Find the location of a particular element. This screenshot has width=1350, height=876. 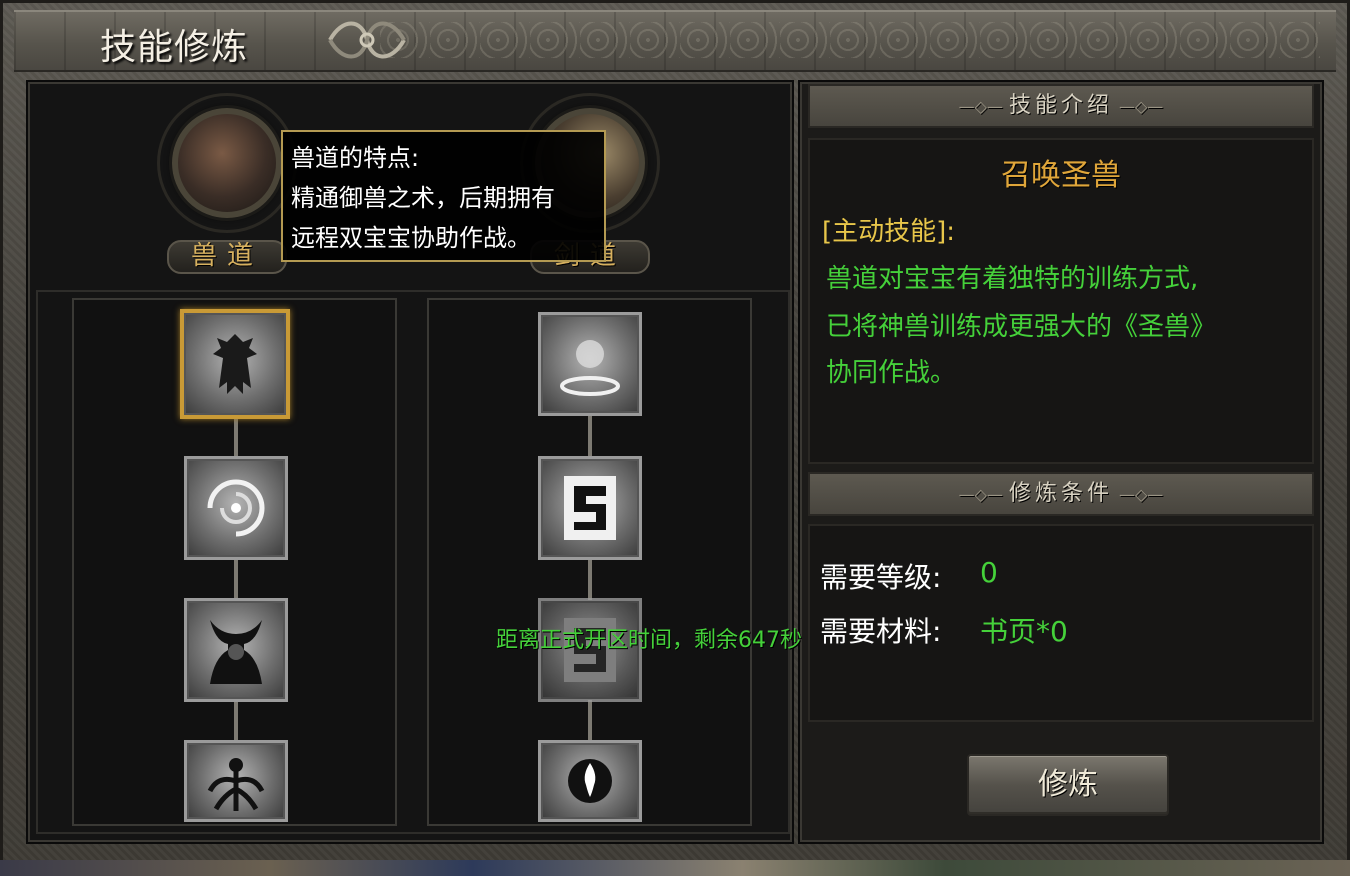

seal-rune-icon is located at coordinates (590, 508).